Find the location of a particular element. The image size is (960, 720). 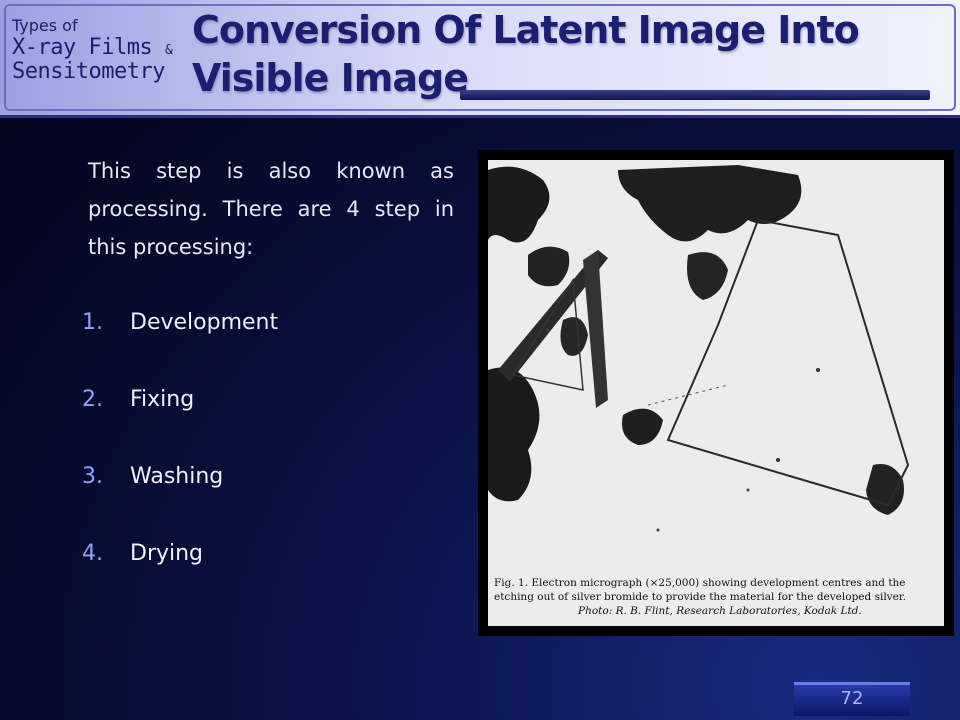

list-item-number: 1. is located at coordinates (92, 322).